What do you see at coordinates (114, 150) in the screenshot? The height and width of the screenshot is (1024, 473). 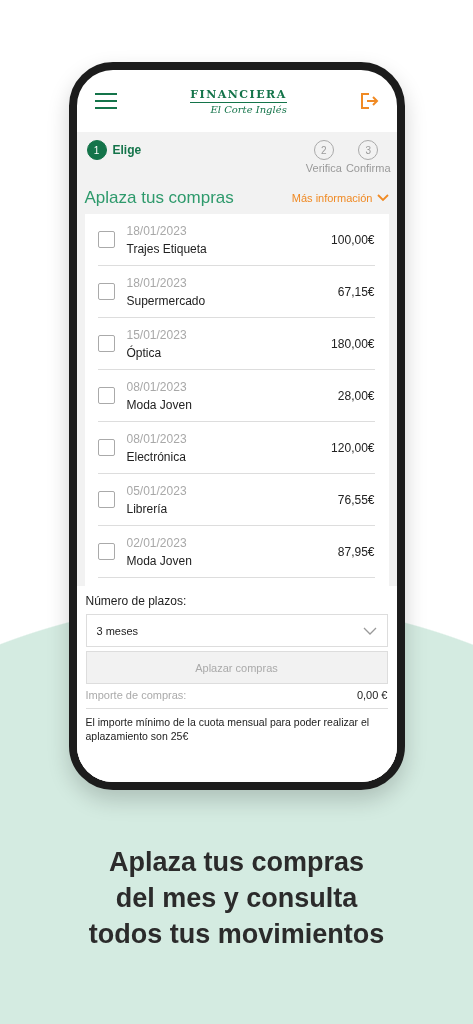 I see `step-tab: 1 Elige` at bounding box center [114, 150].